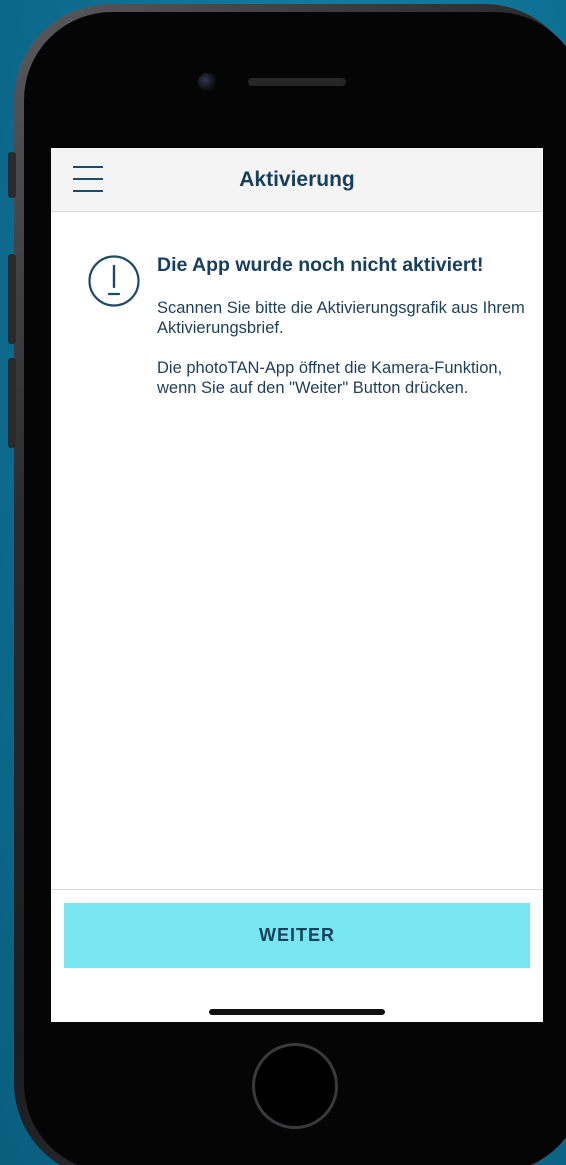 The width and height of the screenshot is (566, 1165). Describe the element at coordinates (12, 403) in the screenshot. I see `phone-volume-down-button` at that location.